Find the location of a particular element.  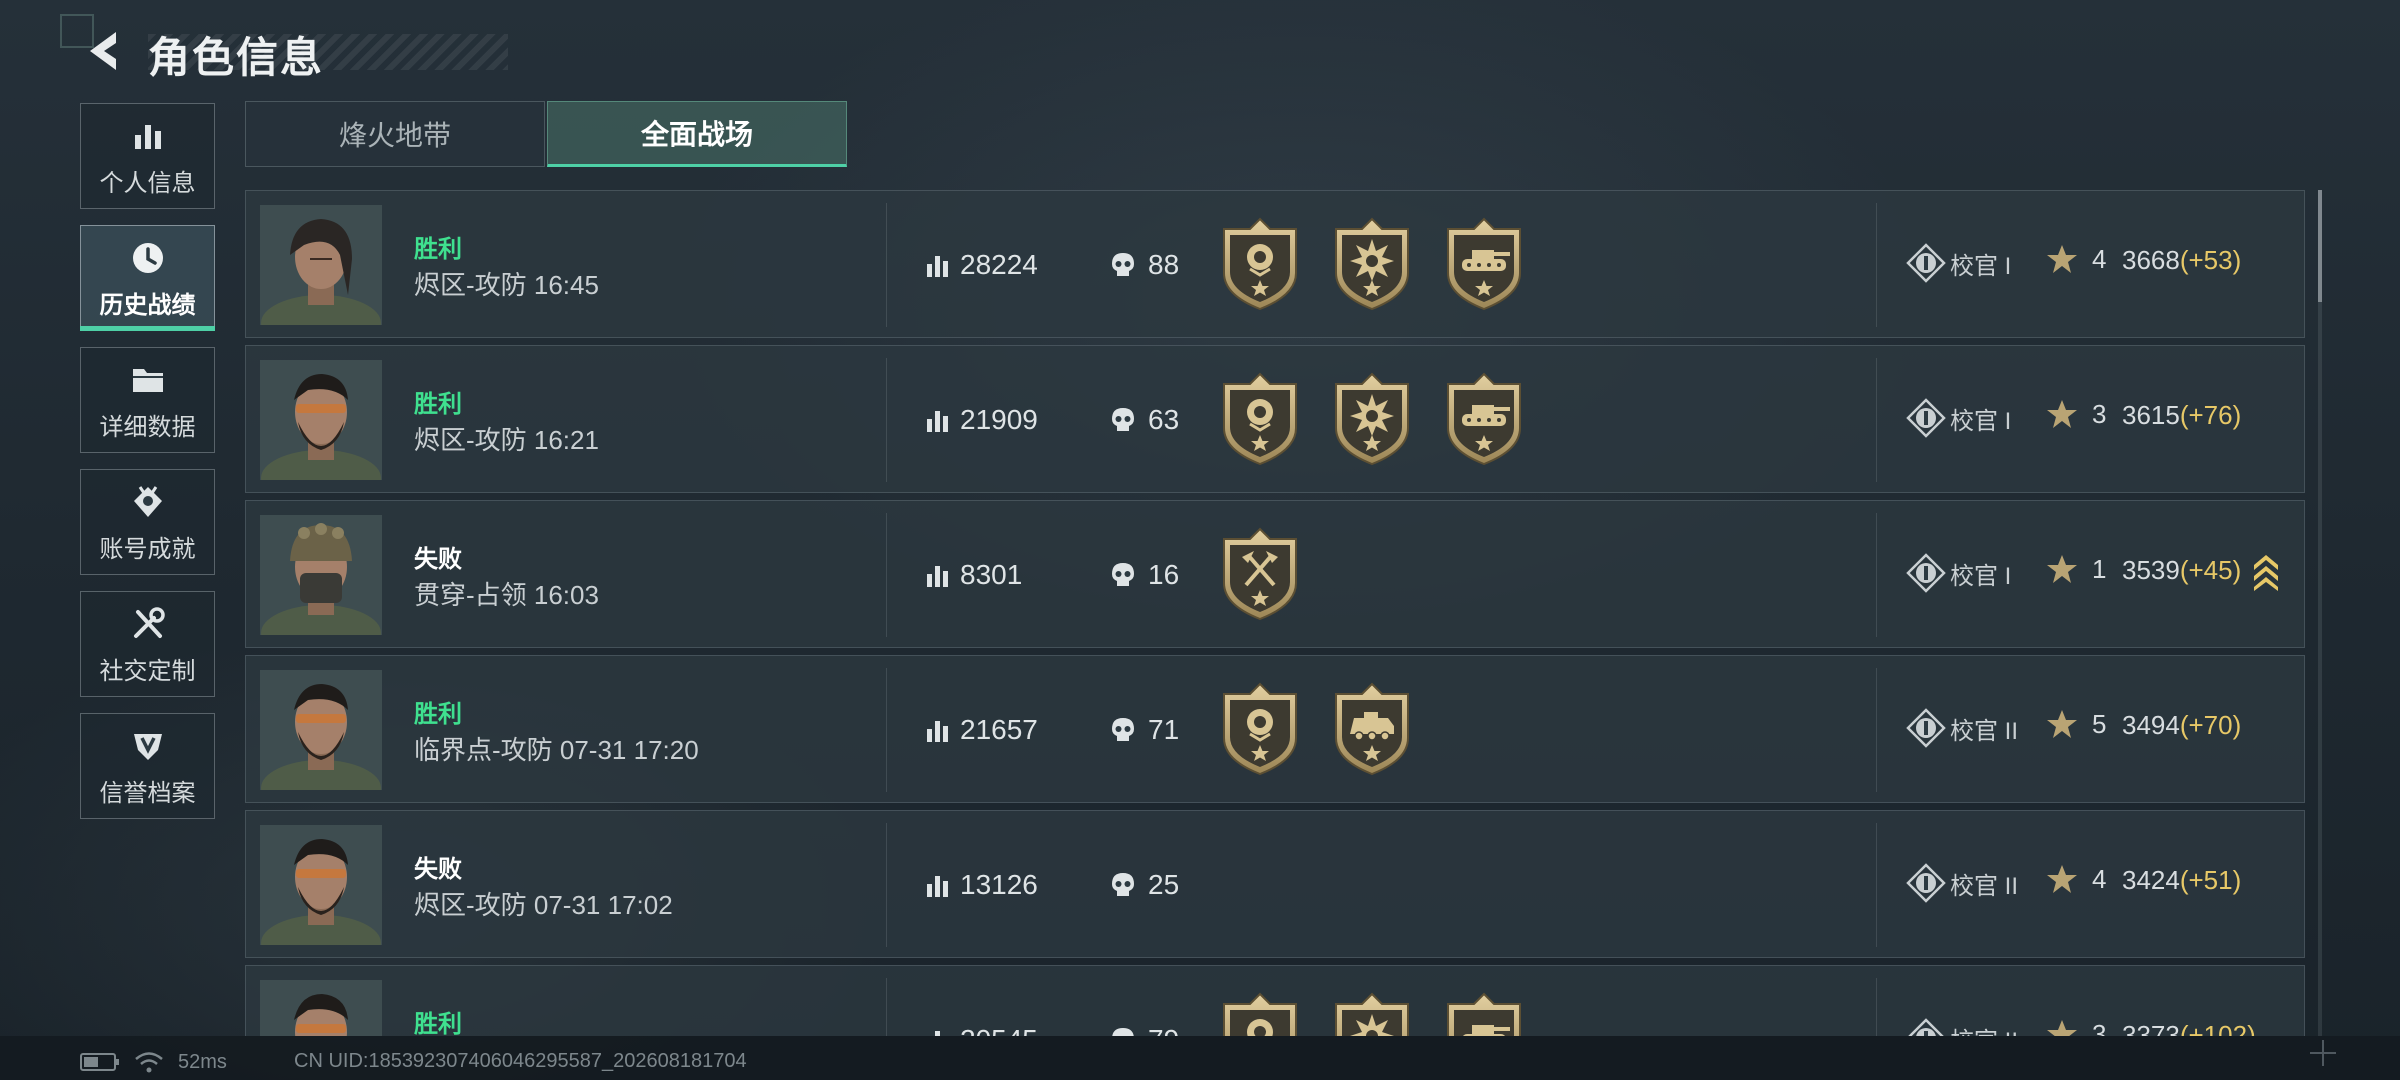

sidebar-item-reputation: 信誉档案 is located at coordinates (147, 766).